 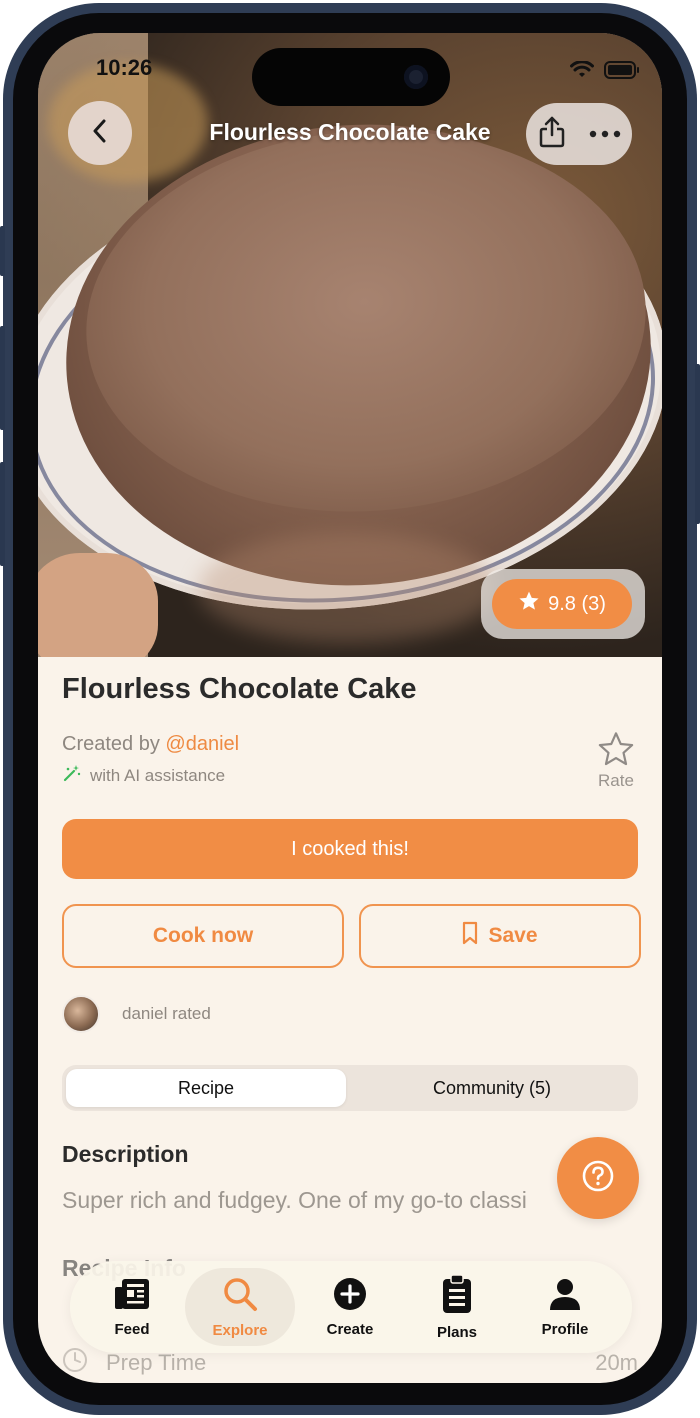 I want to click on rating-badge: 9.8 (3), so click(x=562, y=604).